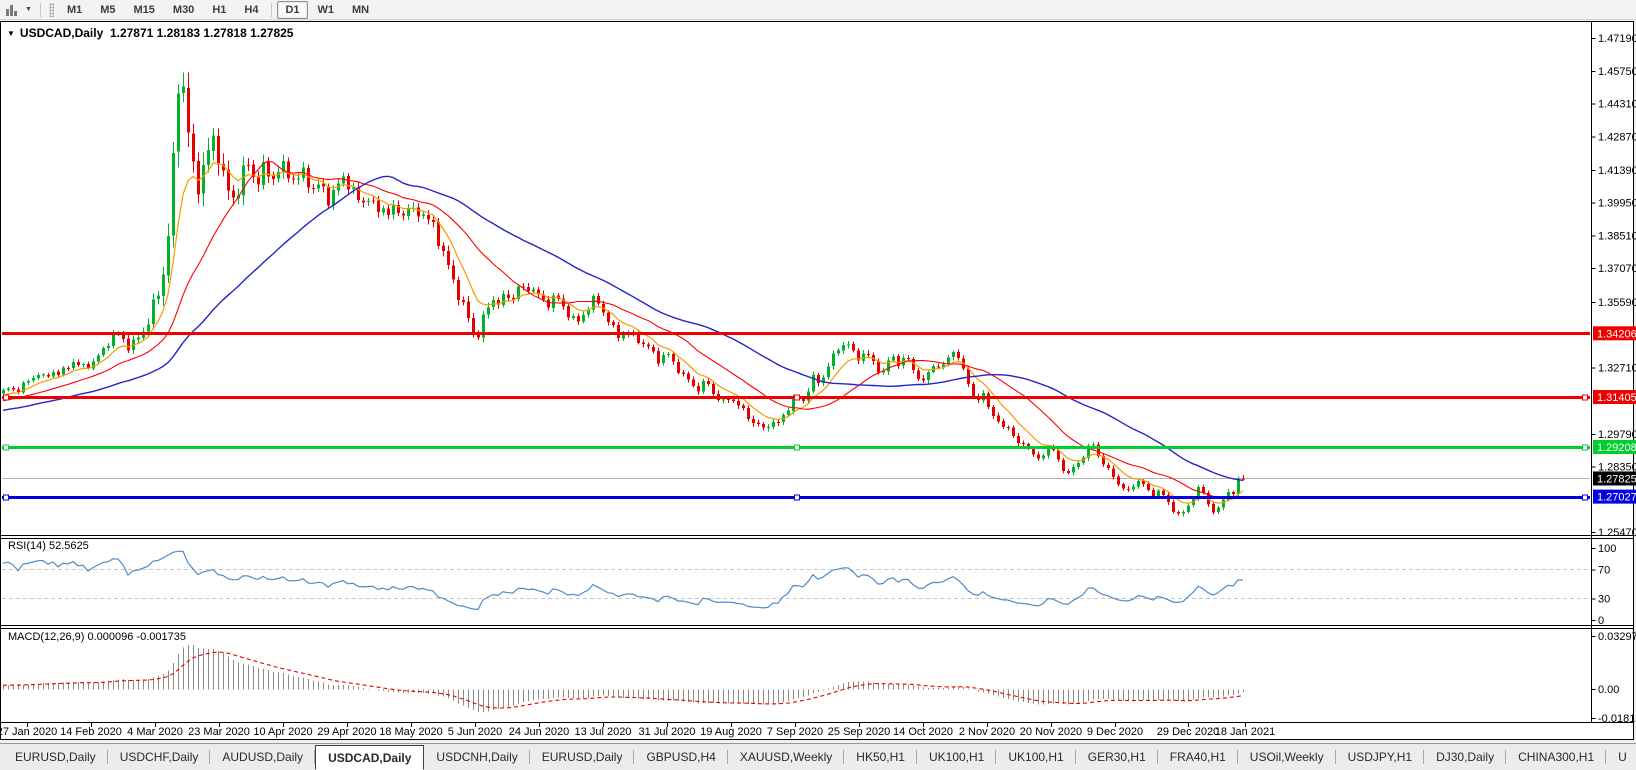 This screenshot has height=770, width=1636. What do you see at coordinates (326, 10) in the screenshot?
I see `period-button-W1: W1` at bounding box center [326, 10].